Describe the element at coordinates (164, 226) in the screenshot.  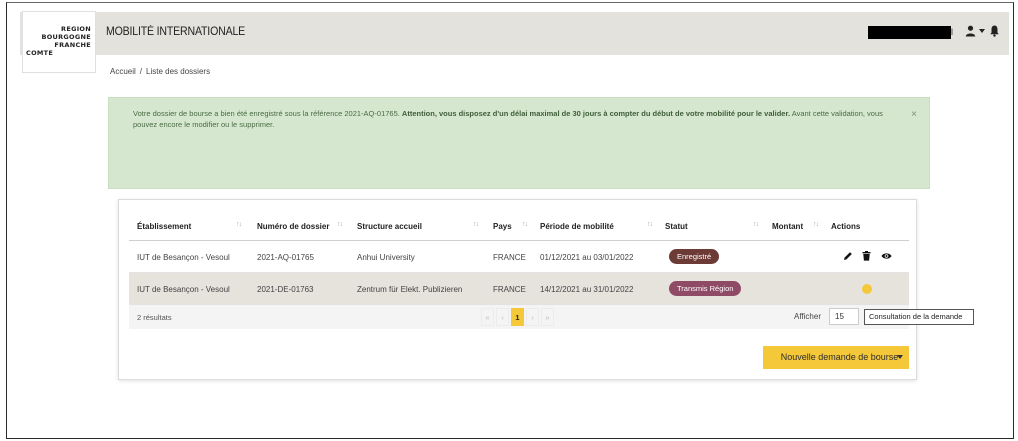
I see `column-header-etablissement: Établissement` at that location.